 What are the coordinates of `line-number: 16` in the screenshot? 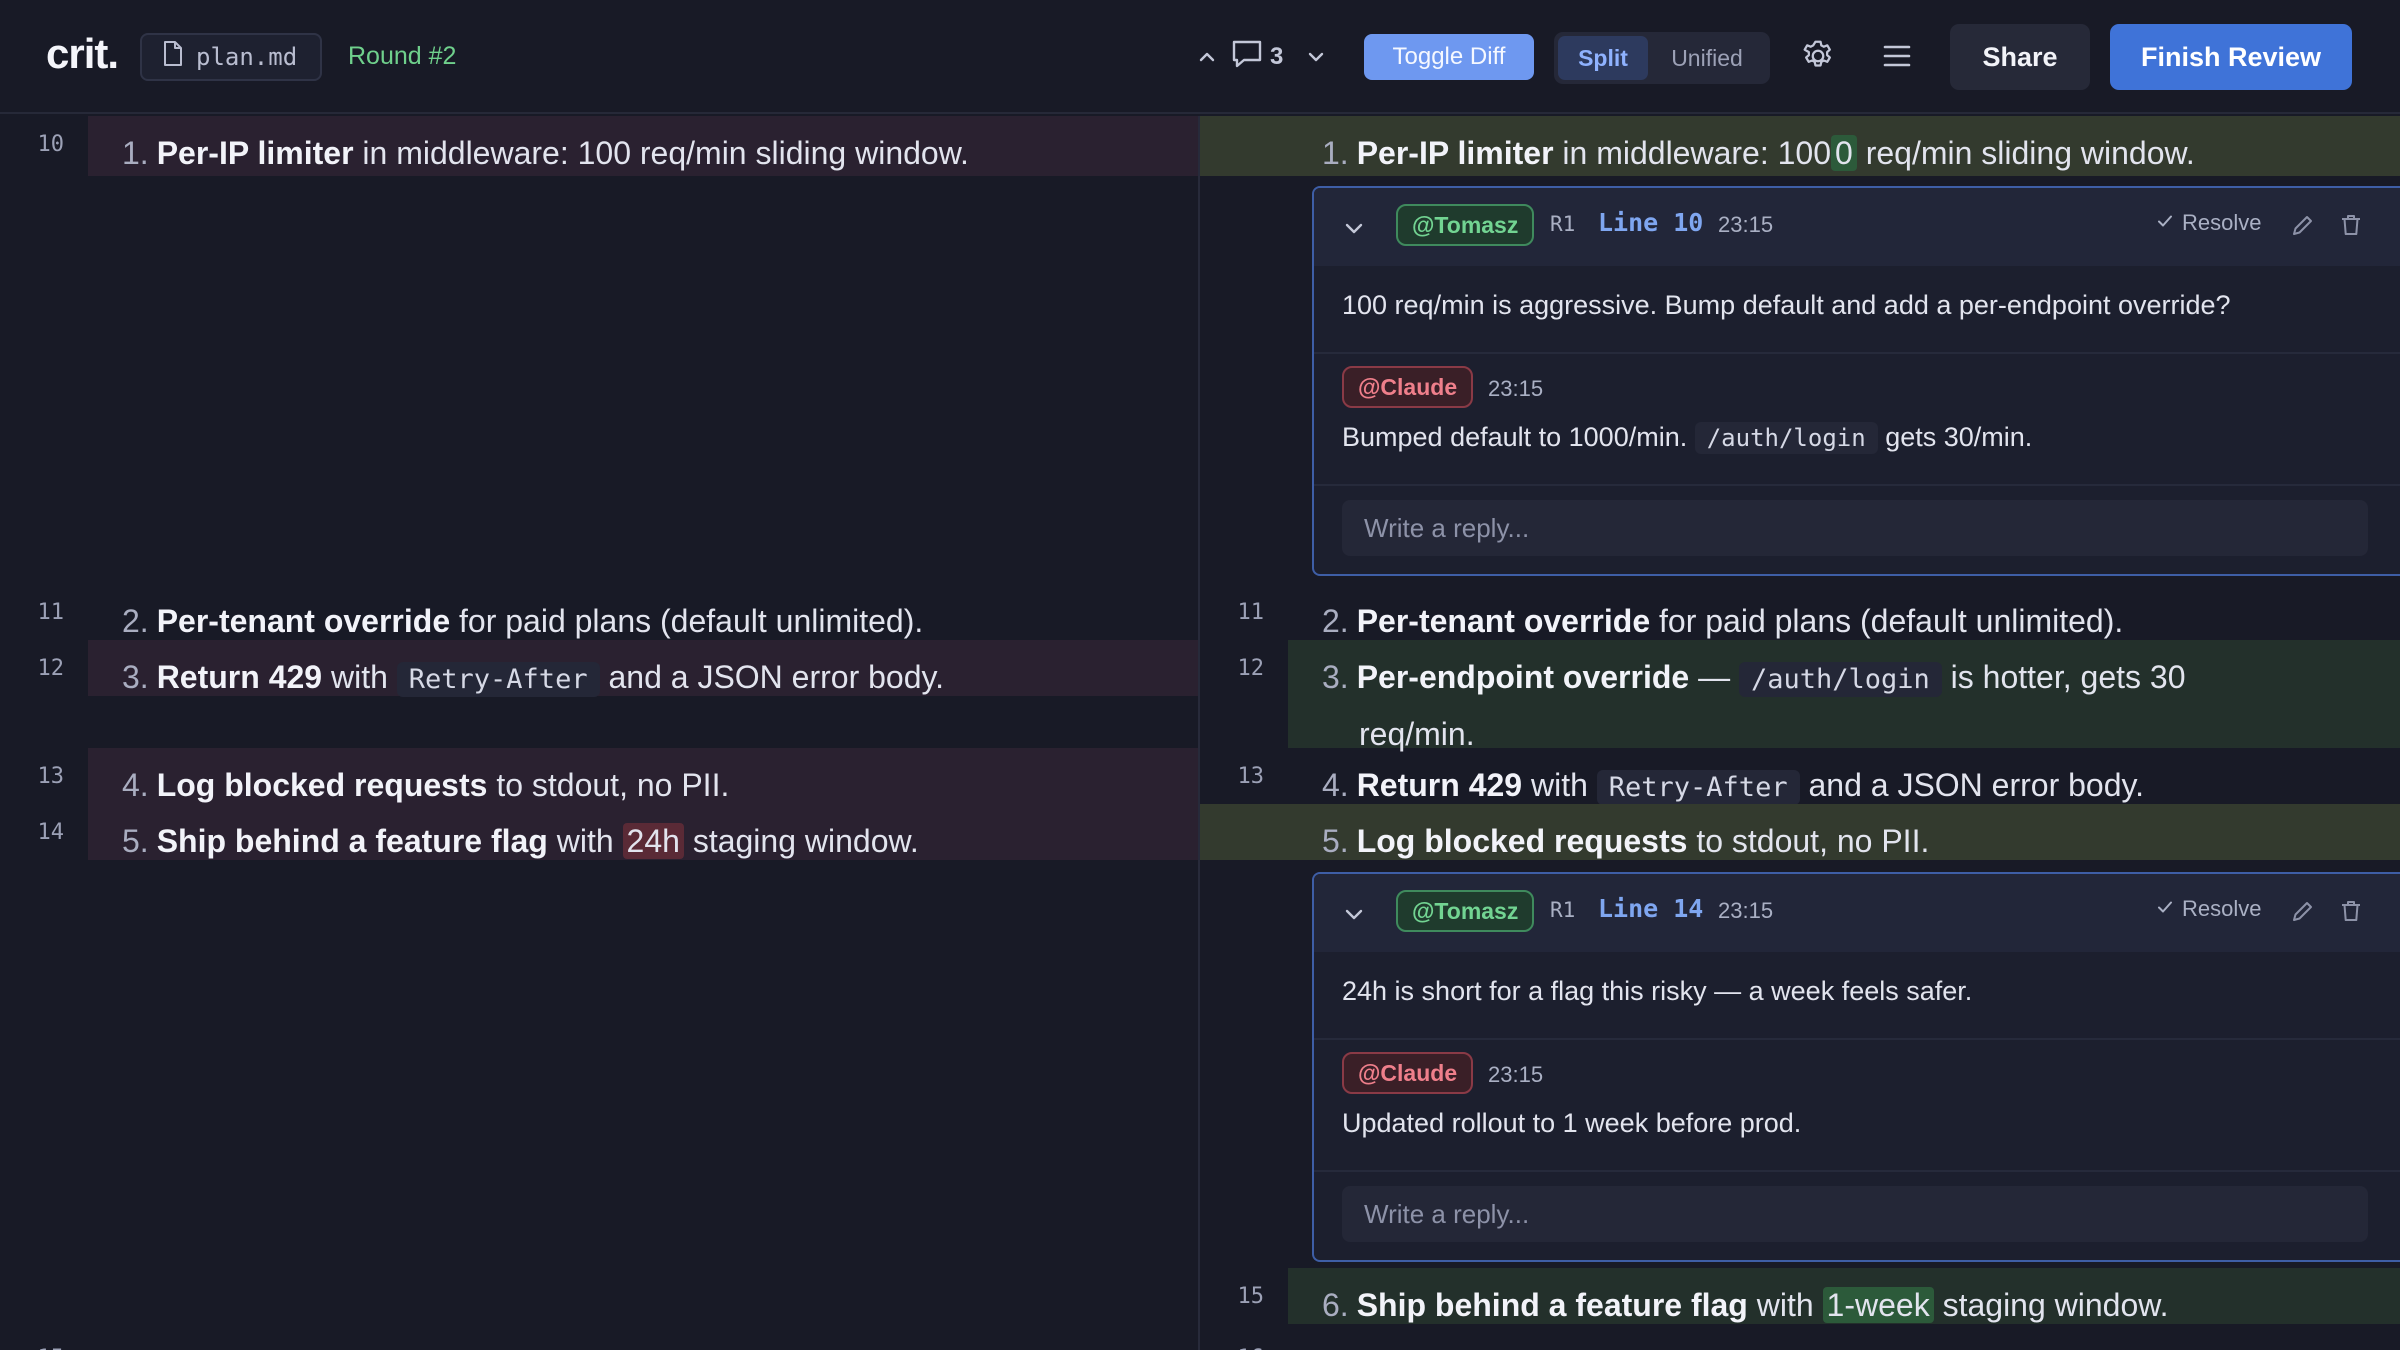 It's located at (1234, 1348).